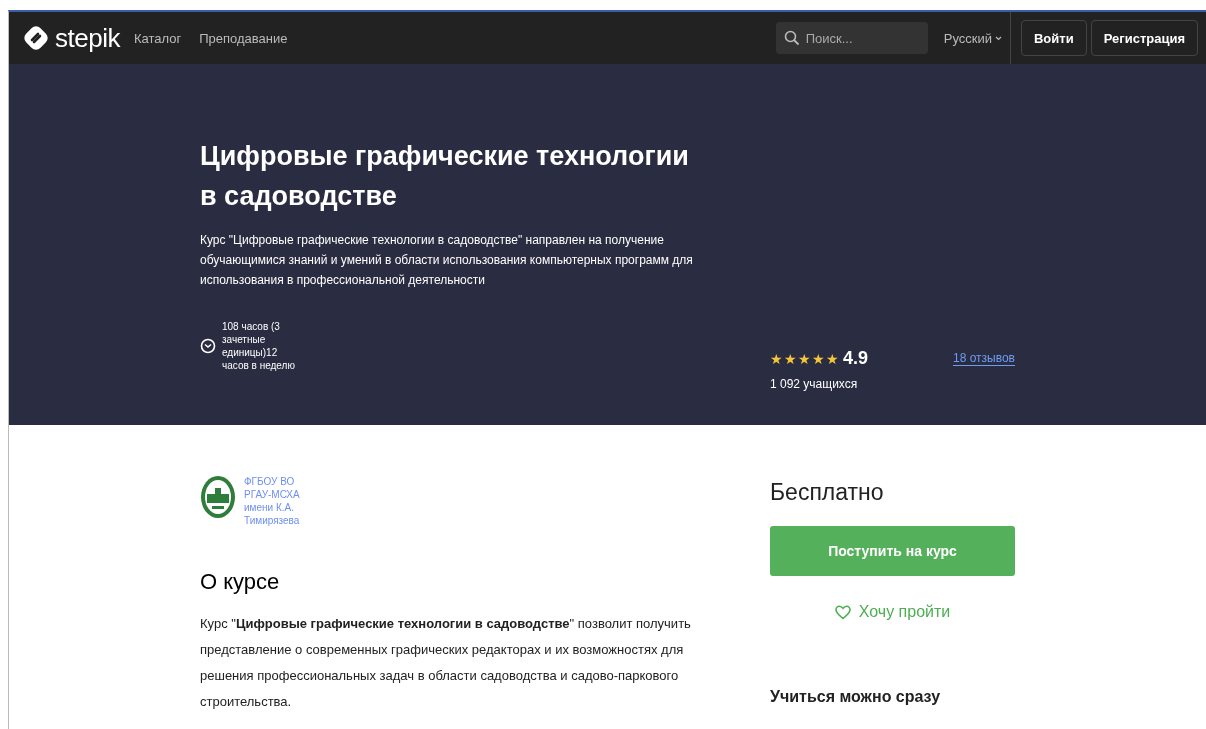  I want to click on section-heading: О курсе, so click(240, 582).